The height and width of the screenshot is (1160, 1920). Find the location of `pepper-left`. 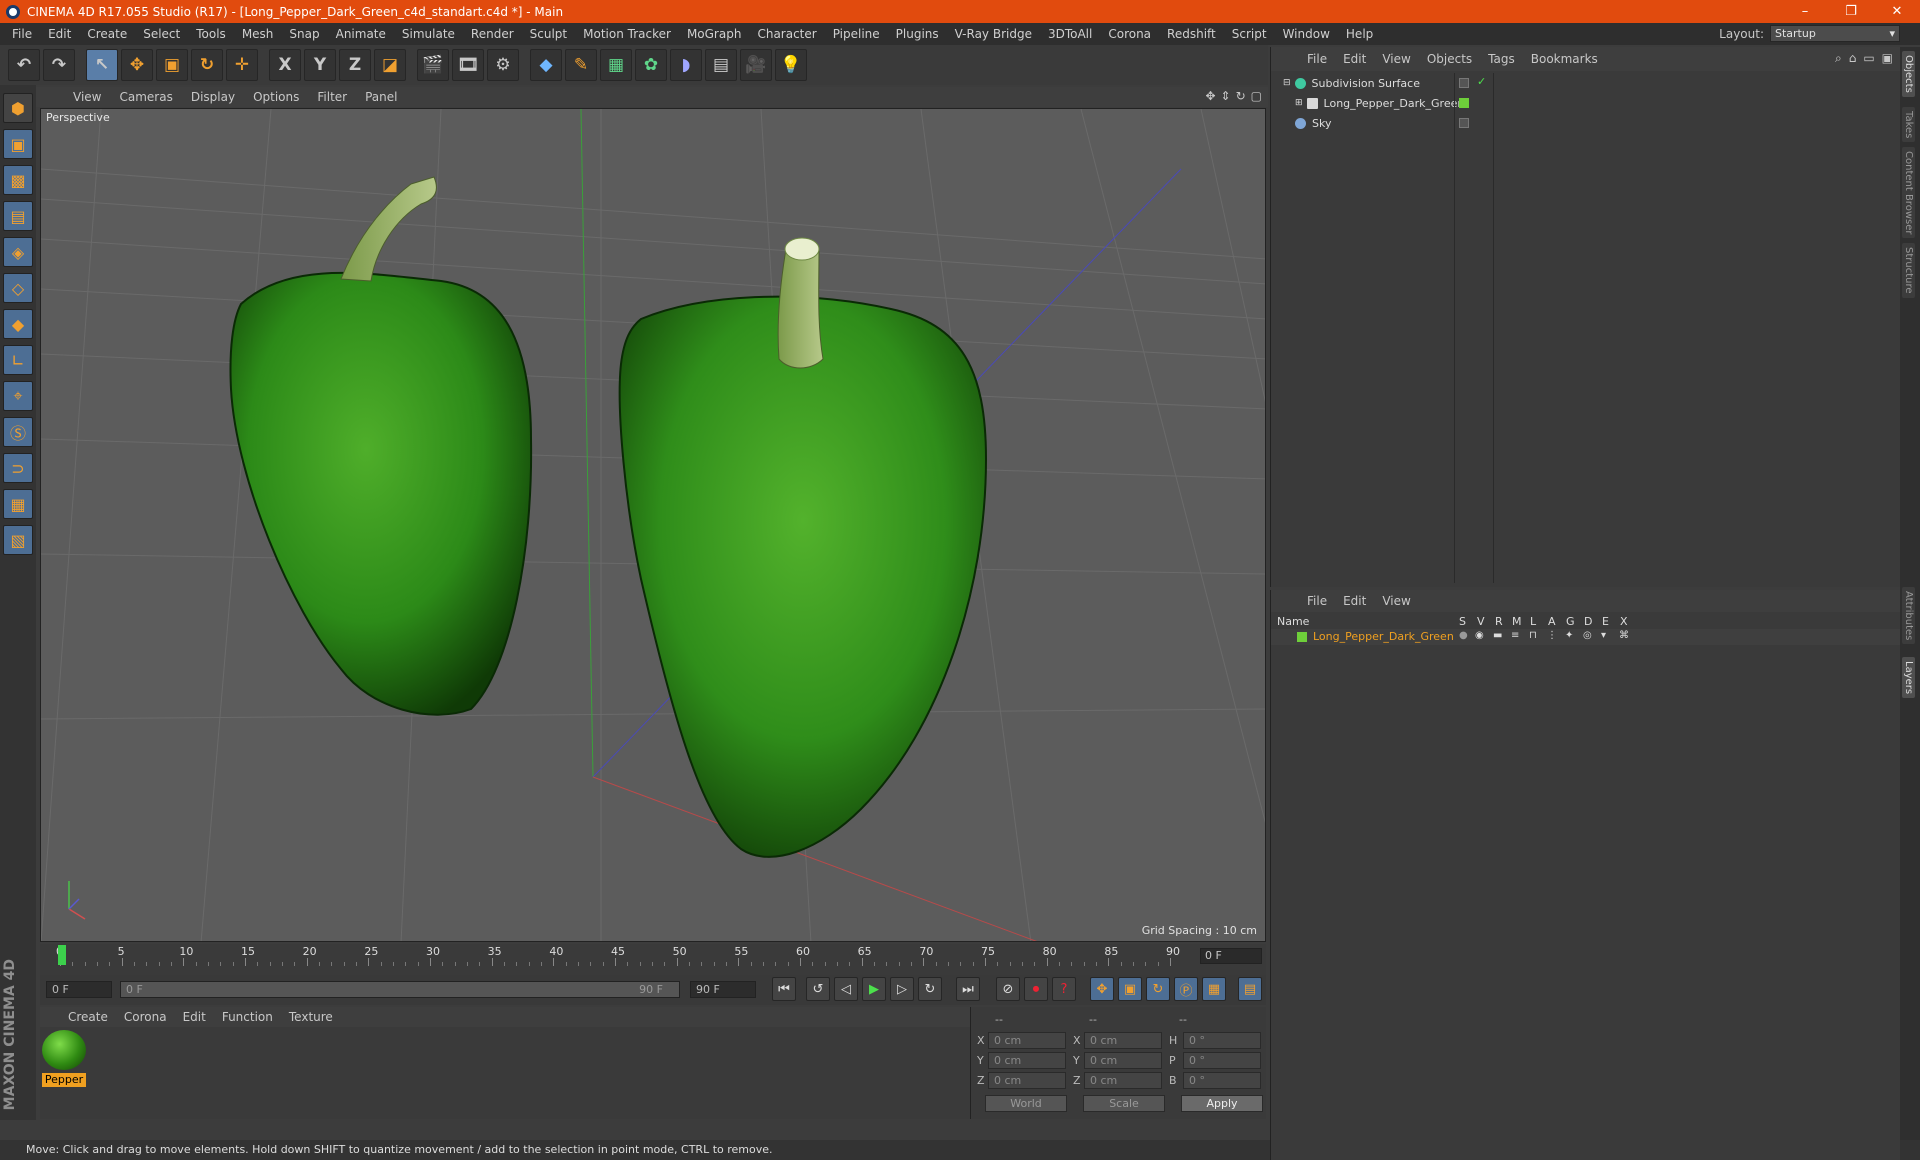

pepper-left is located at coordinates (381, 446).